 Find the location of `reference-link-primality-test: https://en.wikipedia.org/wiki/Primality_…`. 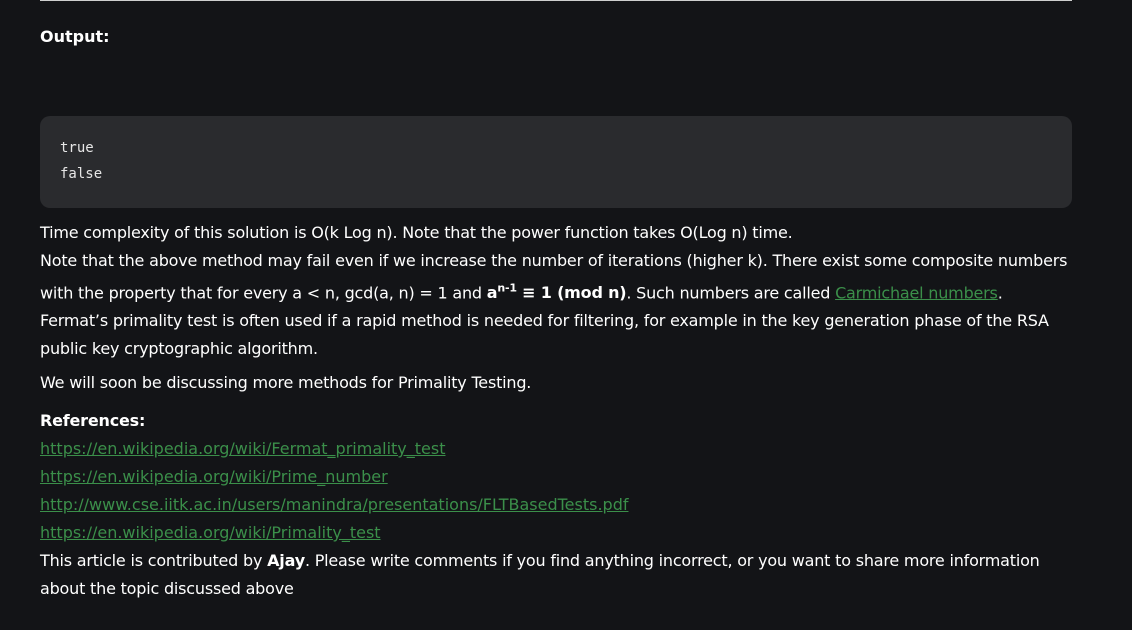

reference-link-primality-test: https://en.wikipedia.org/wiki/Primality_… is located at coordinates (210, 533).